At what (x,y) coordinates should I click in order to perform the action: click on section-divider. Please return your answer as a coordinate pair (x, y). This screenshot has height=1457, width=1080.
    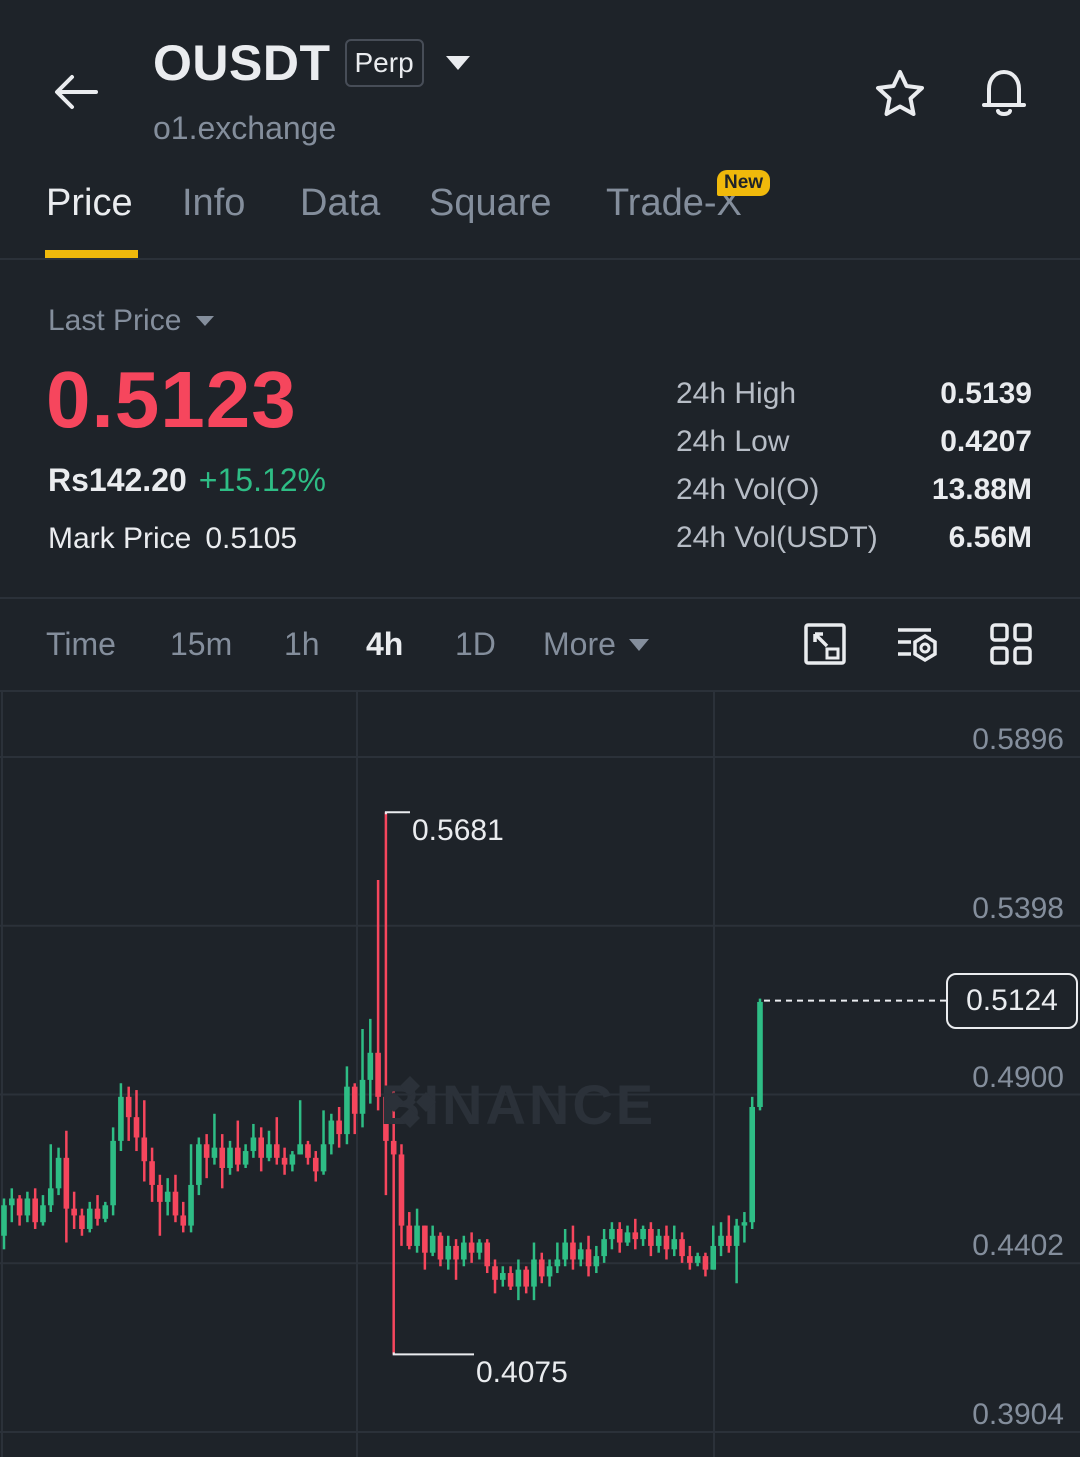
    Looking at the image, I should click on (540, 598).